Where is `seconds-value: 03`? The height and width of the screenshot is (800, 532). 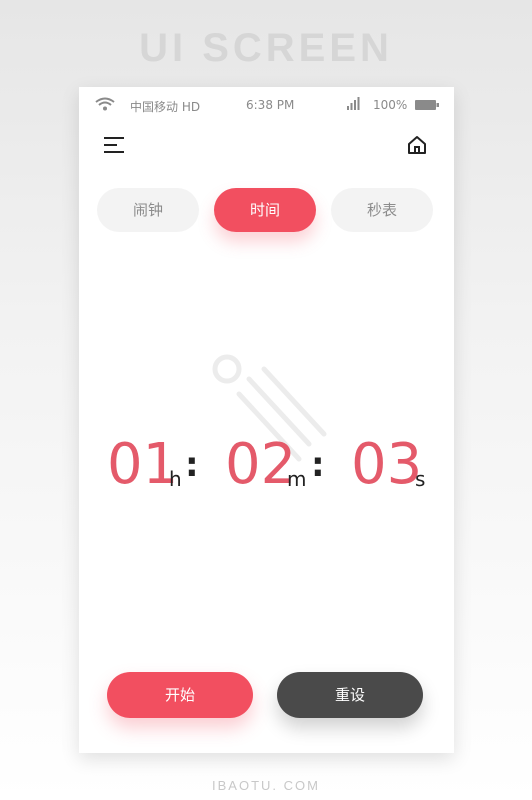
seconds-value: 03 is located at coordinates (387, 464).